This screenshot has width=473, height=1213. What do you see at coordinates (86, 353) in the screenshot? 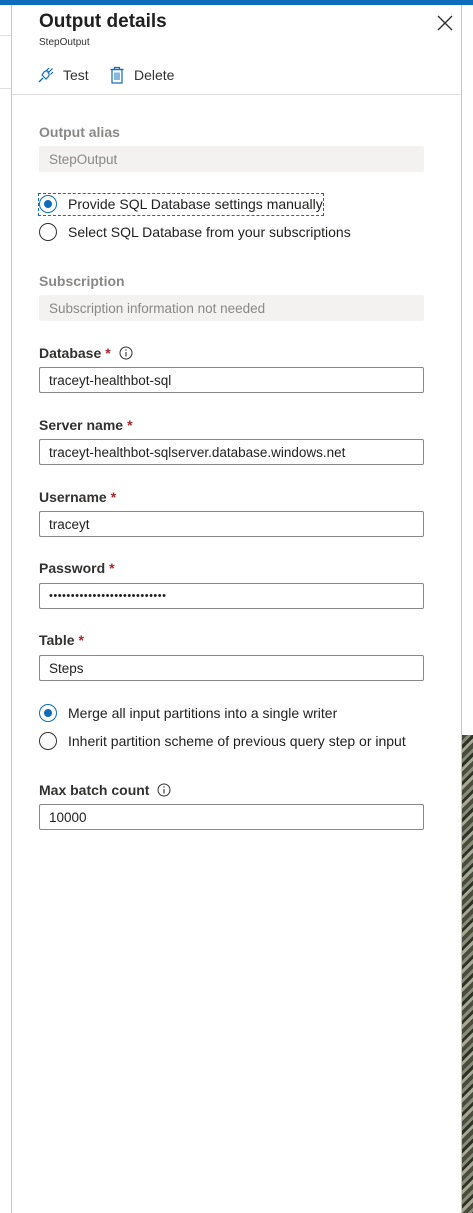
I see `database-label: Database *` at bounding box center [86, 353].